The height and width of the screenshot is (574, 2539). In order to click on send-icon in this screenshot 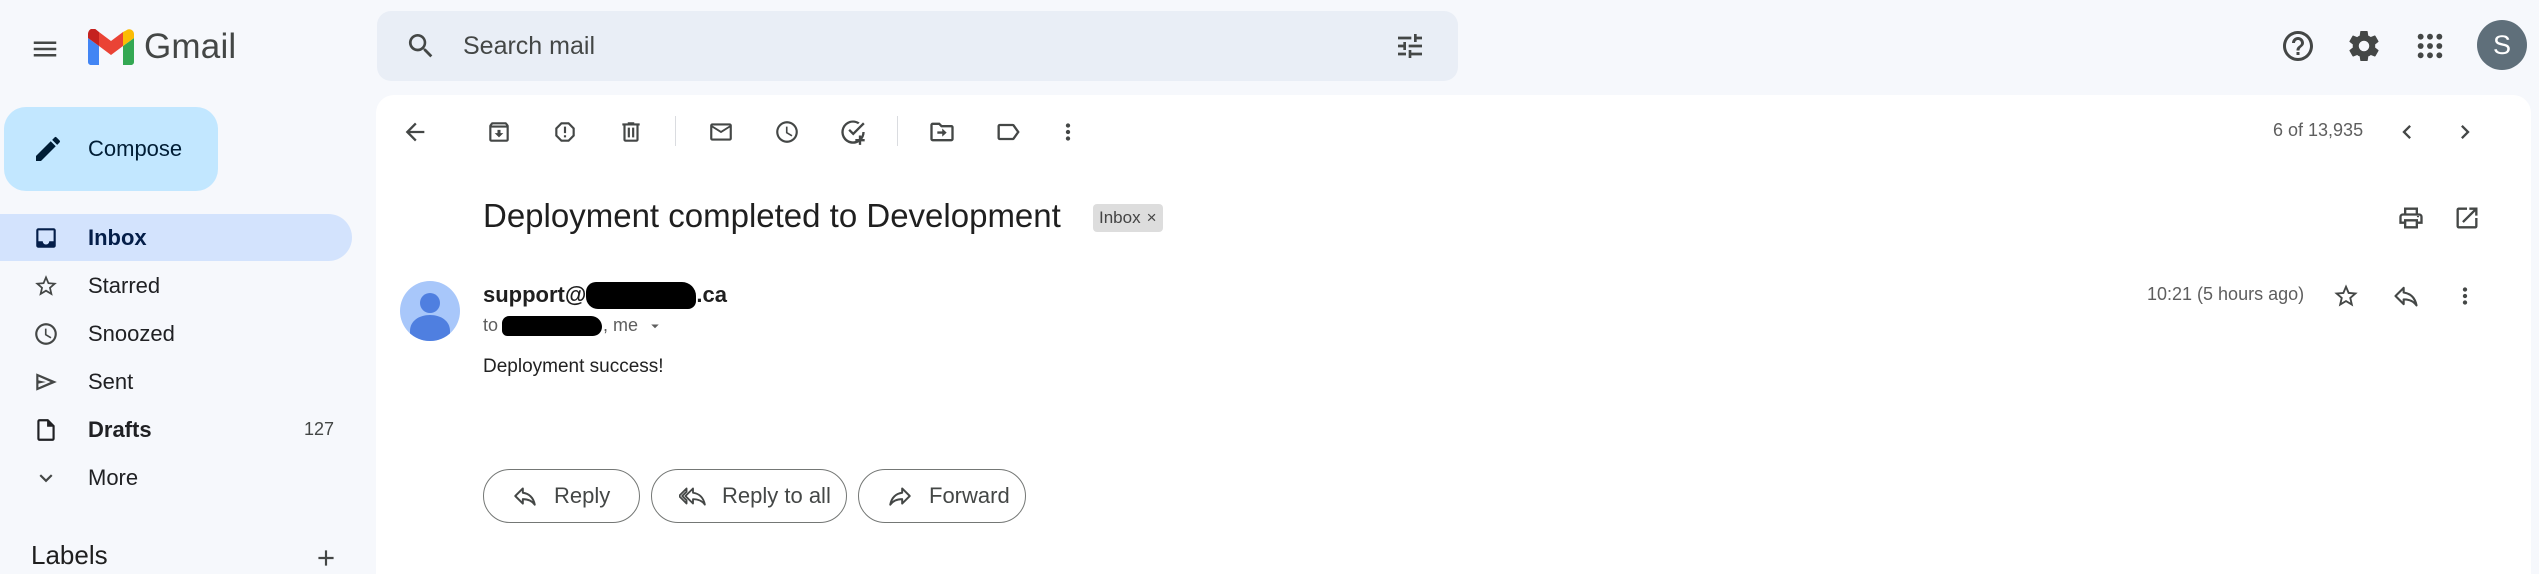, I will do `click(46, 381)`.